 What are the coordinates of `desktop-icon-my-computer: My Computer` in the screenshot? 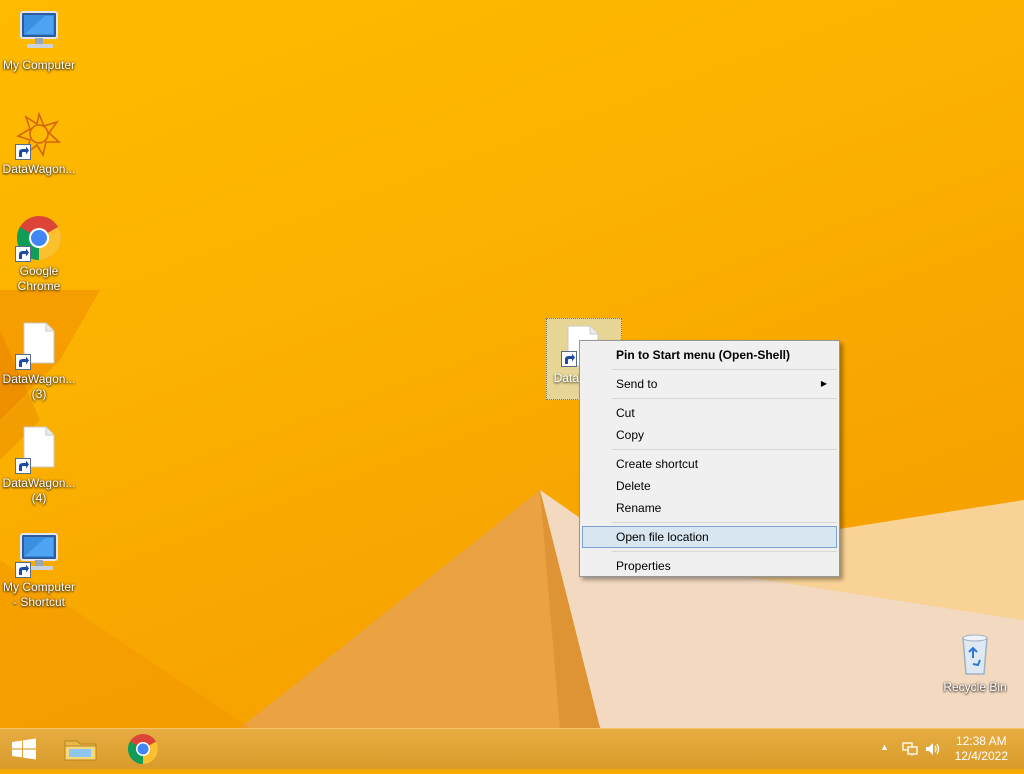 It's located at (39, 40).